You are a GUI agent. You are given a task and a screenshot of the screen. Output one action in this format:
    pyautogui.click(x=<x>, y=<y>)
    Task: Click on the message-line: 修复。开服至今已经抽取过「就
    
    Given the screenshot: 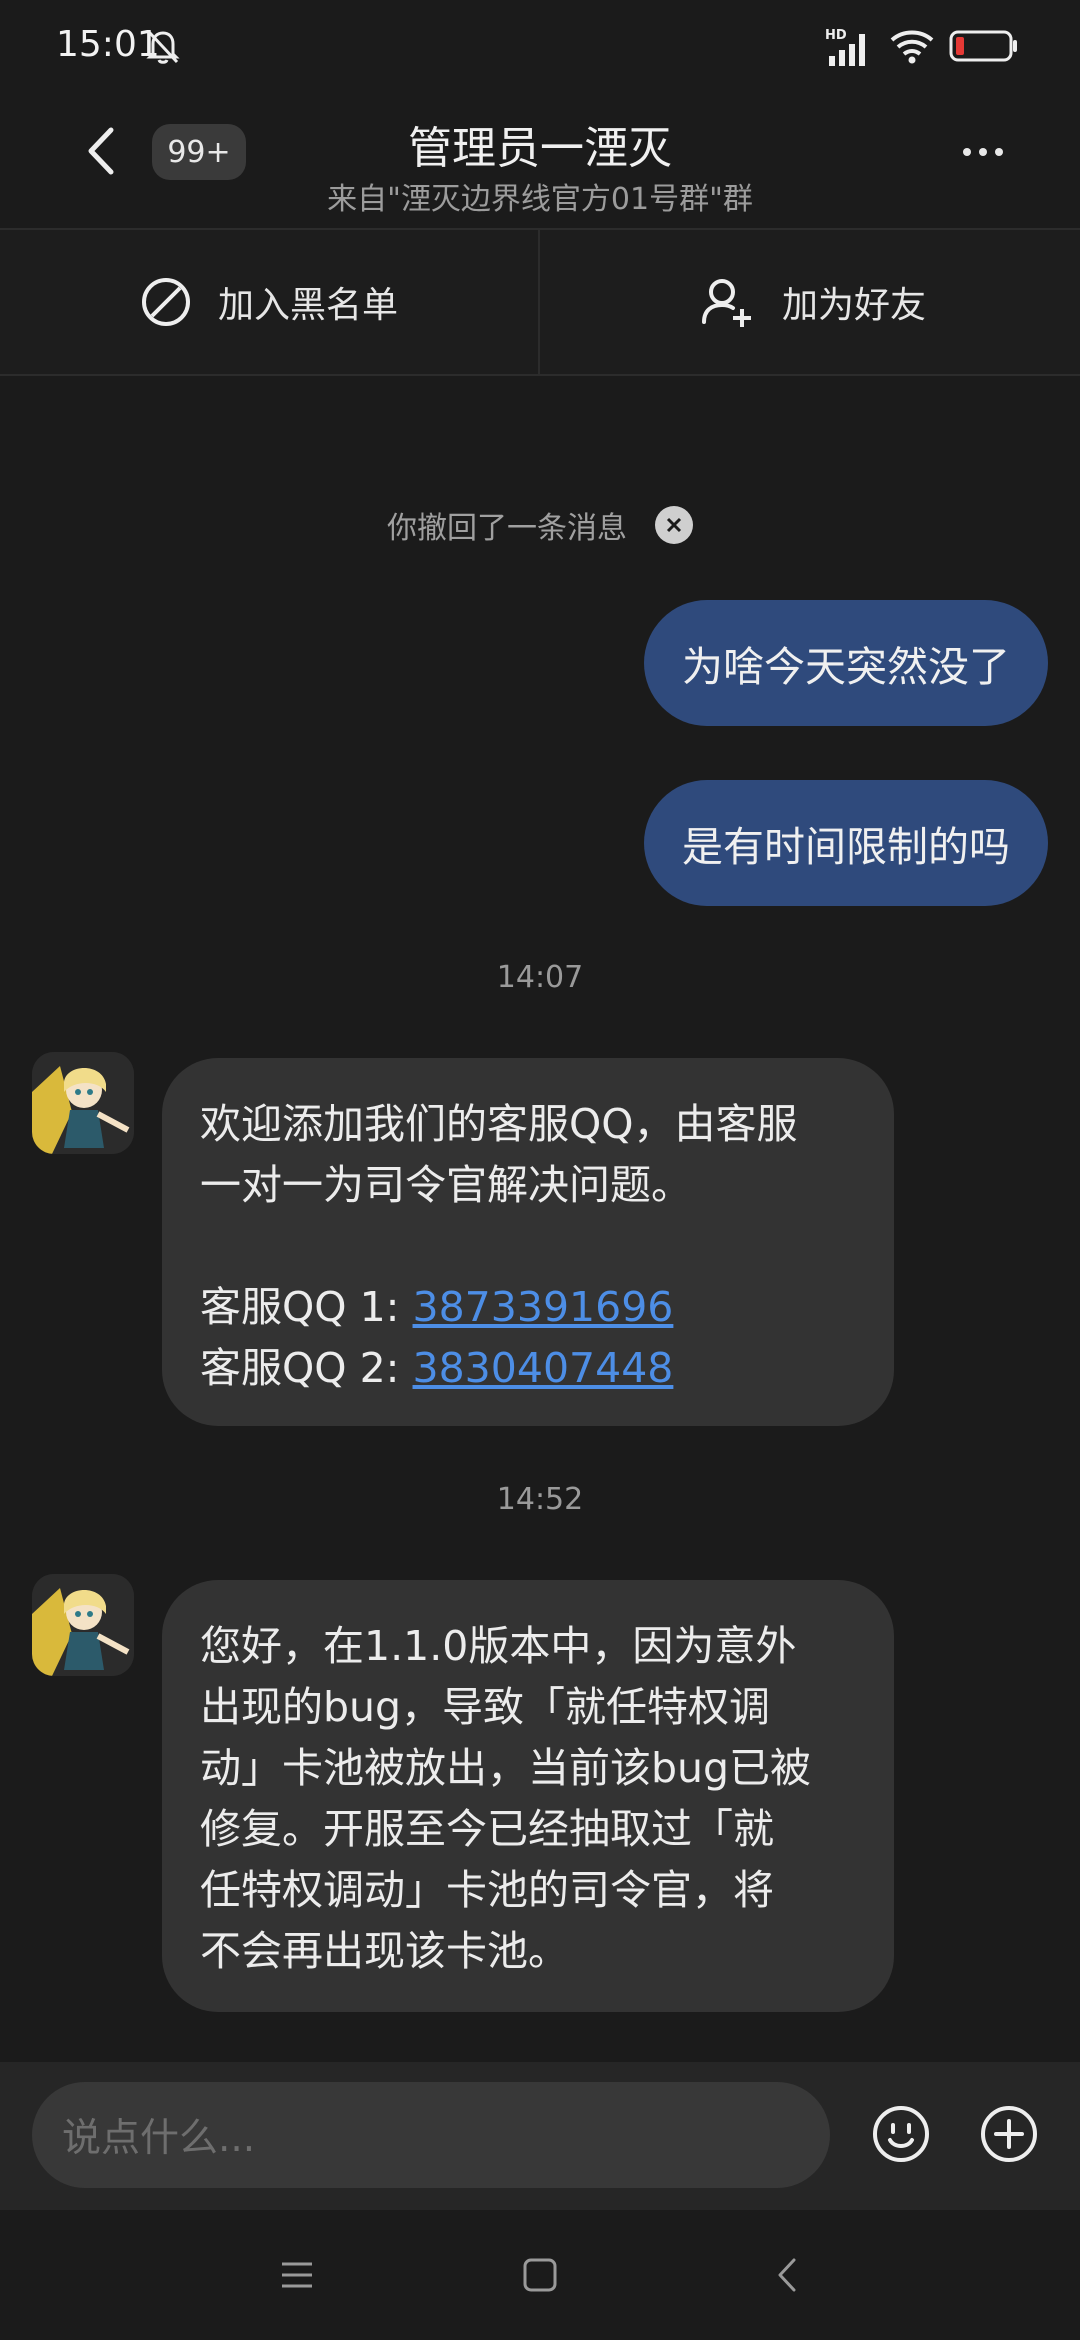 What is the action you would take?
    pyautogui.click(x=487, y=1829)
    